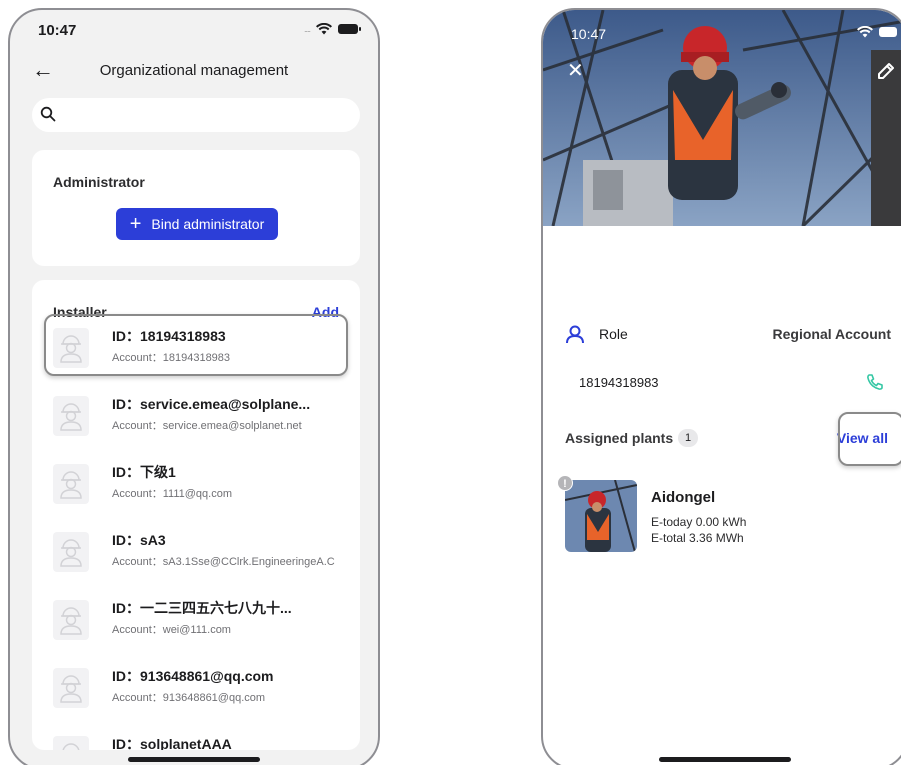  I want to click on installer-account: Account：wei@111.com, so click(171, 630).